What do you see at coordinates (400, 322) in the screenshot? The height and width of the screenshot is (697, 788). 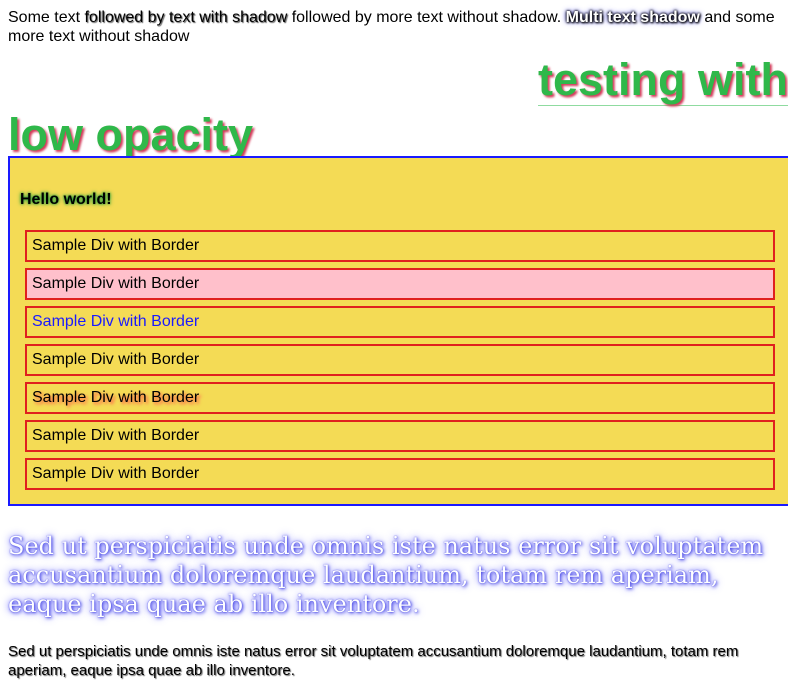 I see `sample-div-3: Sample Div with Border` at bounding box center [400, 322].